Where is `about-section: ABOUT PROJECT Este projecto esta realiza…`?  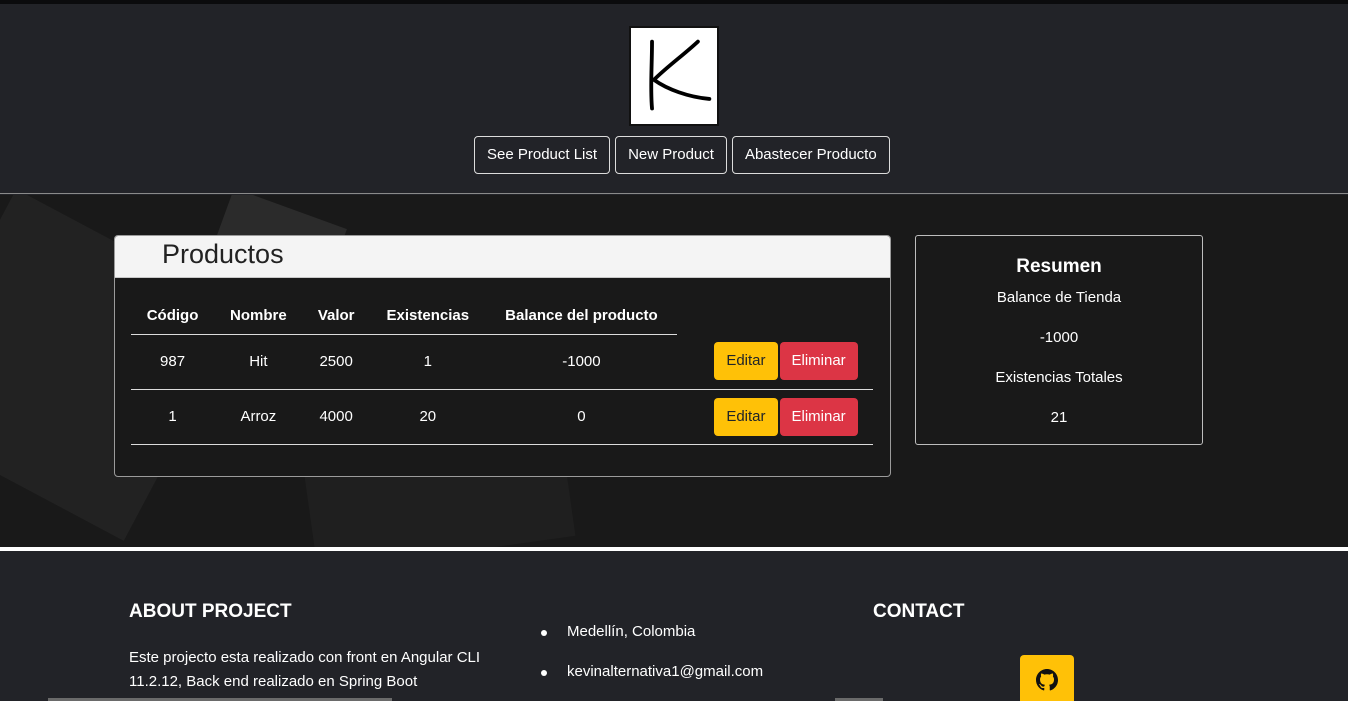
about-section: ABOUT PROJECT Este projecto esta realiza… is located at coordinates (309, 647).